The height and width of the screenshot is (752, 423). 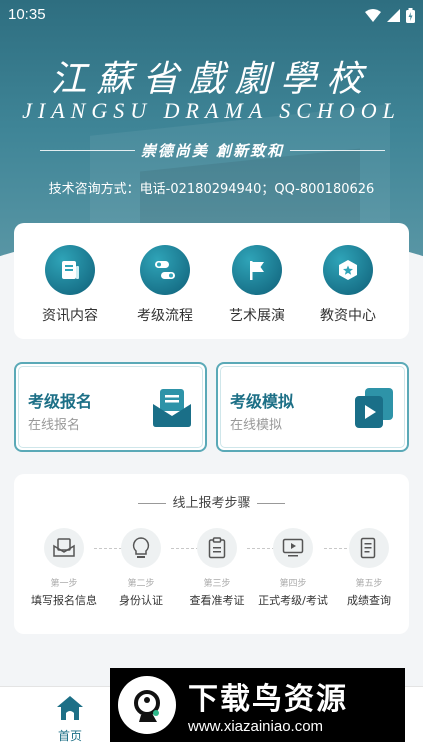 What do you see at coordinates (410, 15) in the screenshot?
I see `battery-icon` at bounding box center [410, 15].